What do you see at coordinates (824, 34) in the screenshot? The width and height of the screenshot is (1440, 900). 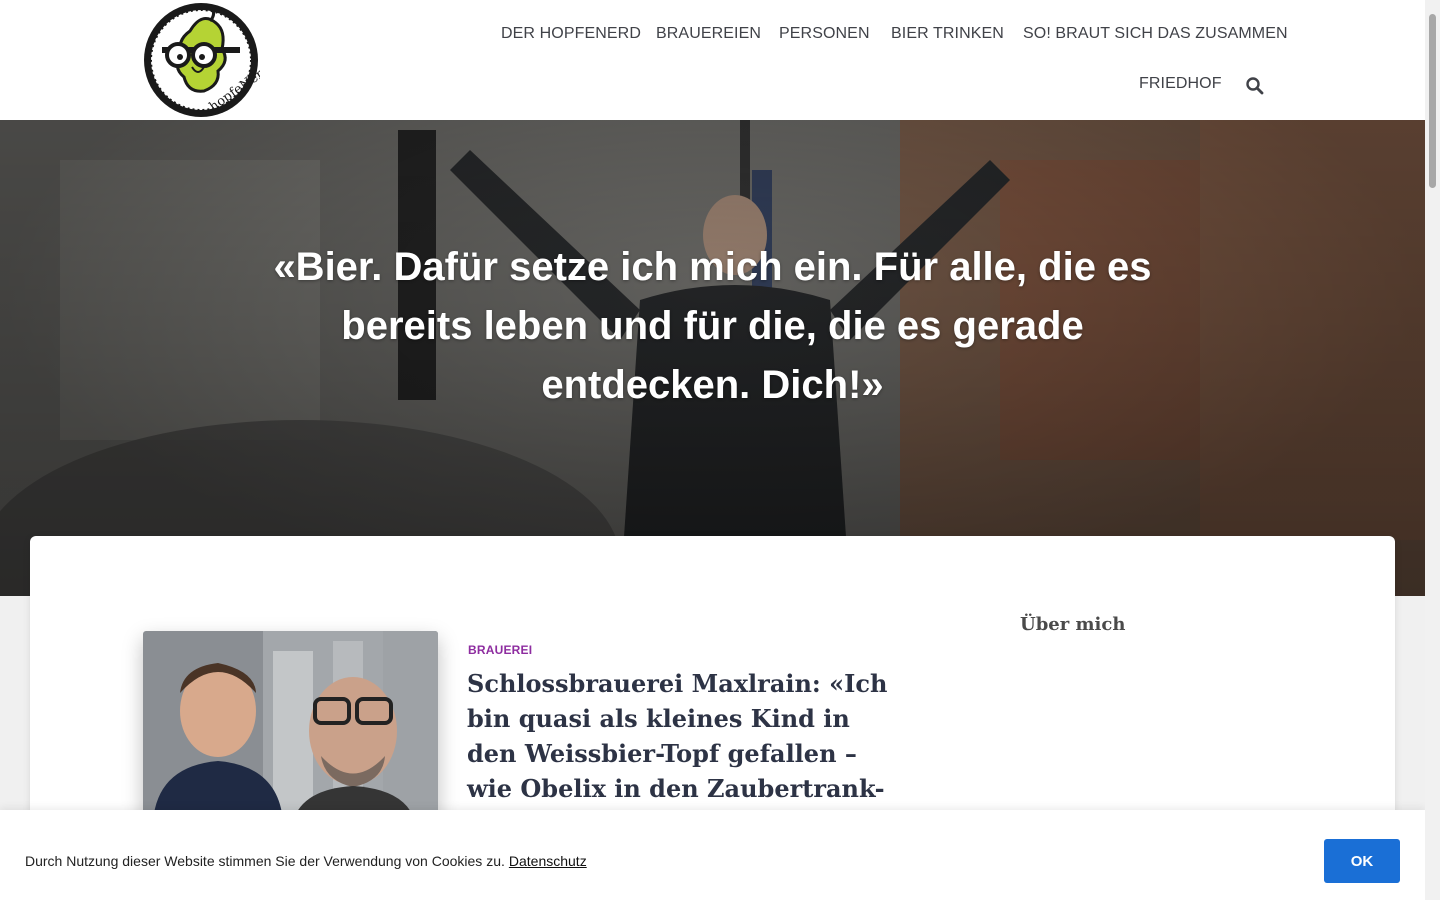 I see `nav-personen: PERSONEN` at bounding box center [824, 34].